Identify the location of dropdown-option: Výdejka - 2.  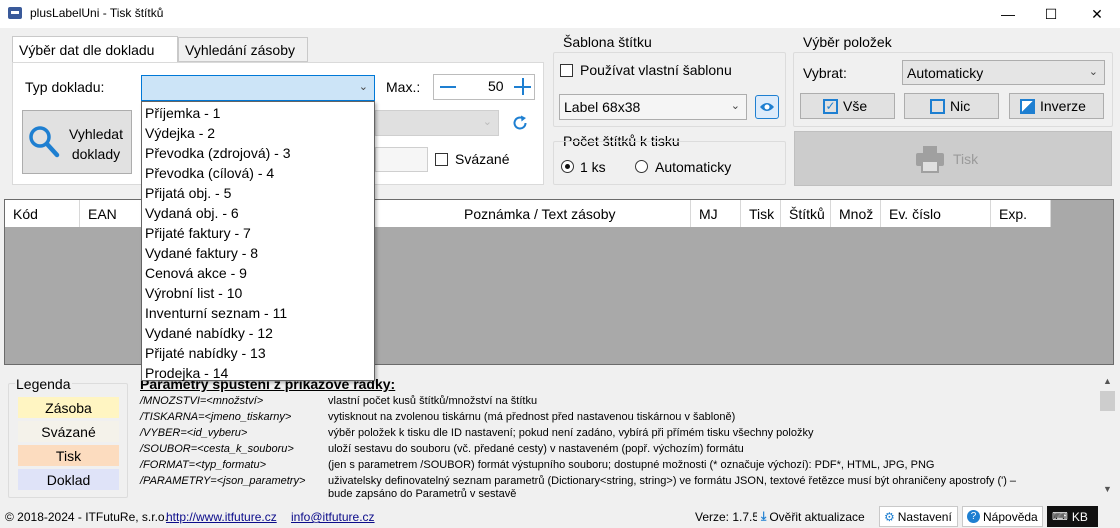
(180, 133).